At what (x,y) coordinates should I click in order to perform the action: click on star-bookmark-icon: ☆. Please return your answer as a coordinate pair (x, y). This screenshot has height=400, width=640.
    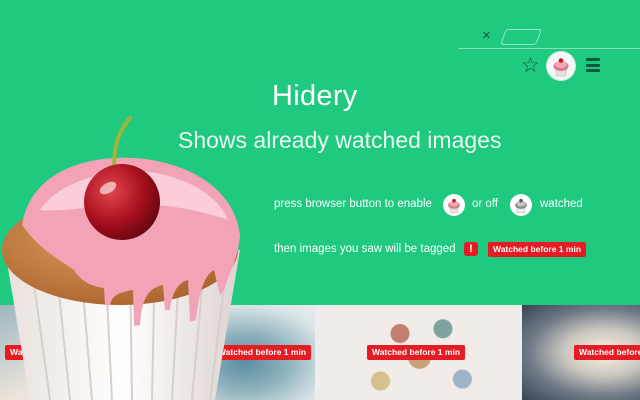
    Looking at the image, I should click on (530, 66).